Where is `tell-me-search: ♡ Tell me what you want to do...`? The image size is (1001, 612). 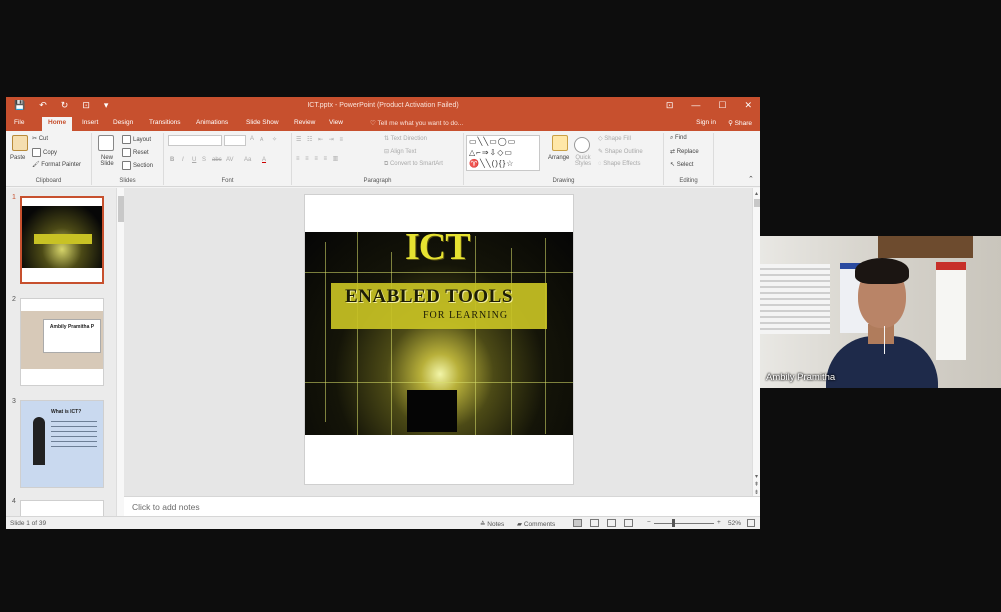 tell-me-search: ♡ Tell me what you want to do... is located at coordinates (416, 123).